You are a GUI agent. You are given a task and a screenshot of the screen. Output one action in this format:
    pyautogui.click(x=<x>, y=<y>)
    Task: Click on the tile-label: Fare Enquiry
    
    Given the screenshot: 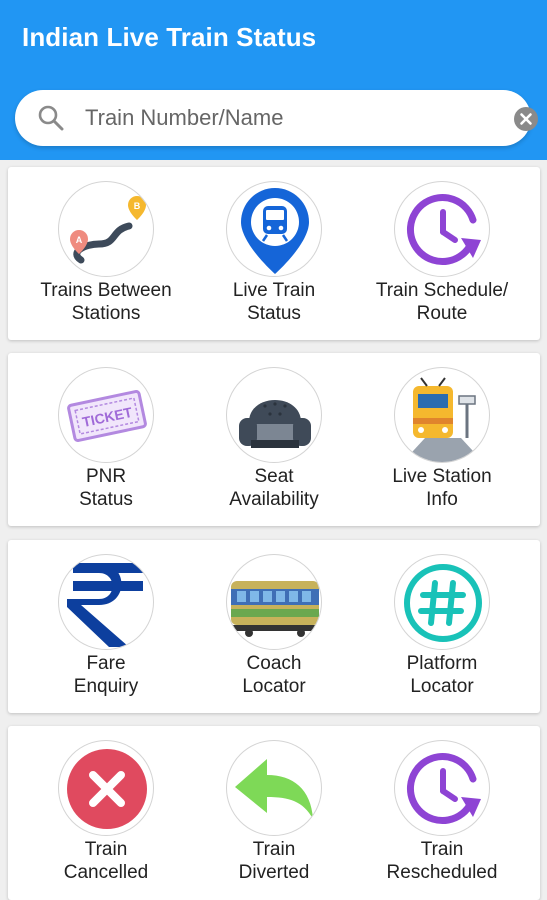 What is the action you would take?
    pyautogui.click(x=106, y=675)
    